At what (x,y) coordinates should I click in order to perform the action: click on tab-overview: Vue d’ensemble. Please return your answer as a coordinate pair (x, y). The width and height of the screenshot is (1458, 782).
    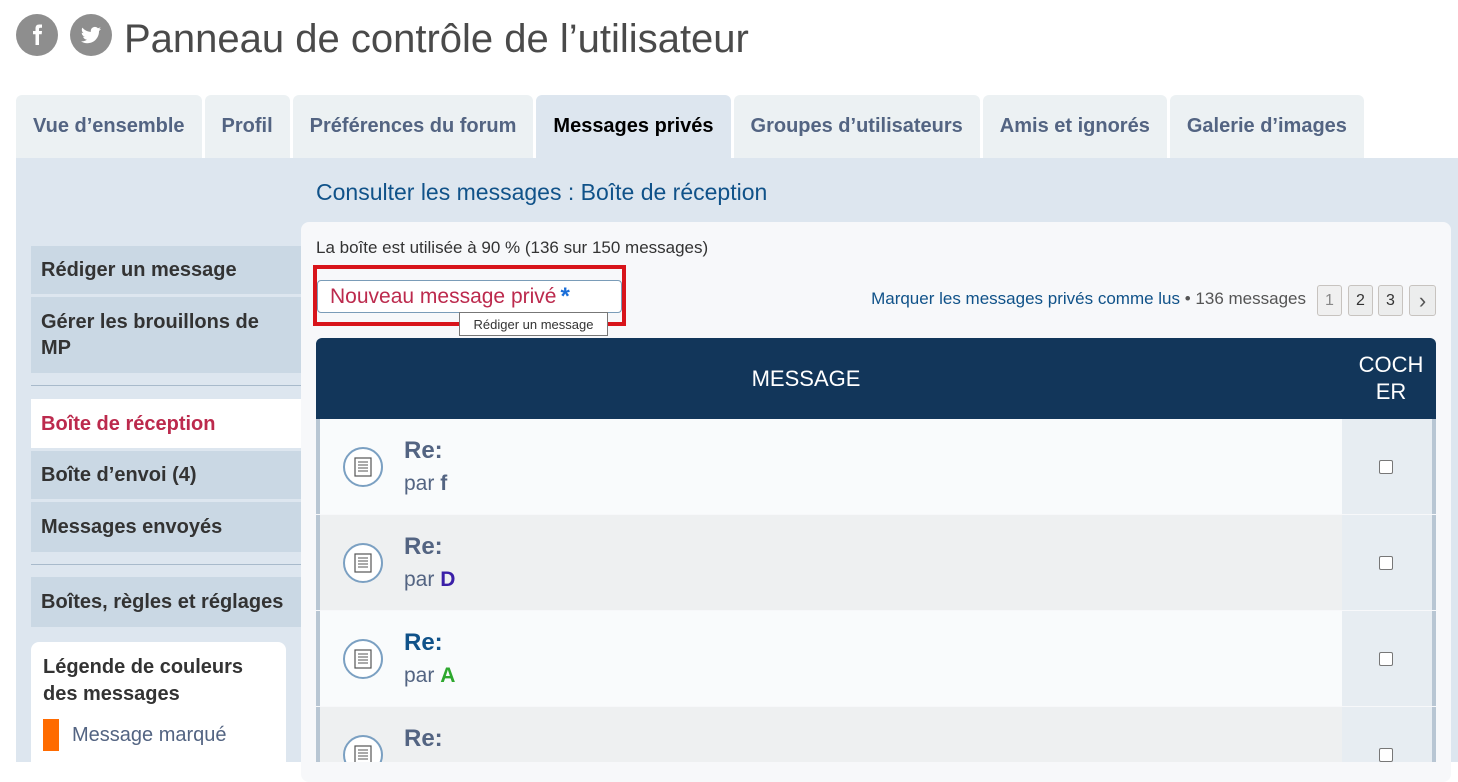
    Looking at the image, I should click on (109, 126).